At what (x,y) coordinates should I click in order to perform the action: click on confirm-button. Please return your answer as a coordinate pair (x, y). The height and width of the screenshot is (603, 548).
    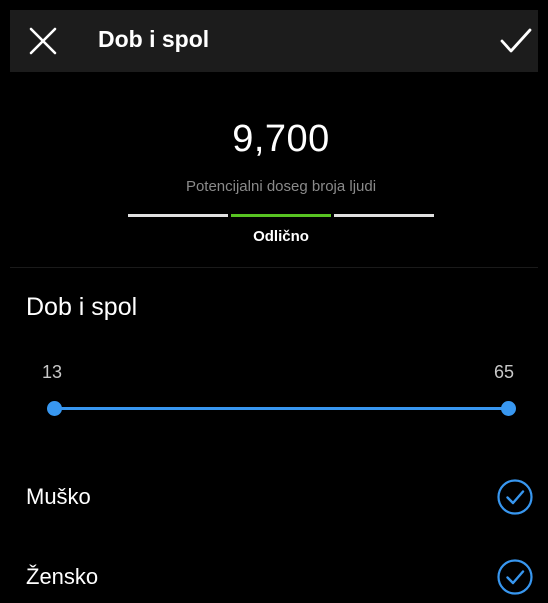
    Looking at the image, I should click on (516, 41).